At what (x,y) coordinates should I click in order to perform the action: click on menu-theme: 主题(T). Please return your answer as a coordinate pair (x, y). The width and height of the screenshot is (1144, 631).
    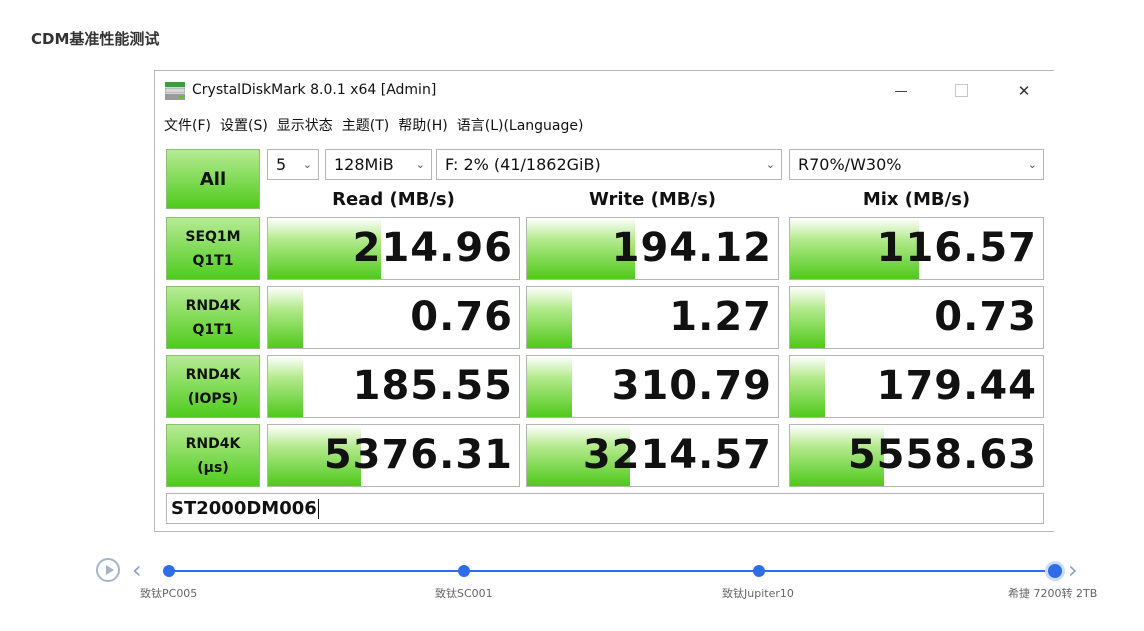
    Looking at the image, I should click on (365, 125).